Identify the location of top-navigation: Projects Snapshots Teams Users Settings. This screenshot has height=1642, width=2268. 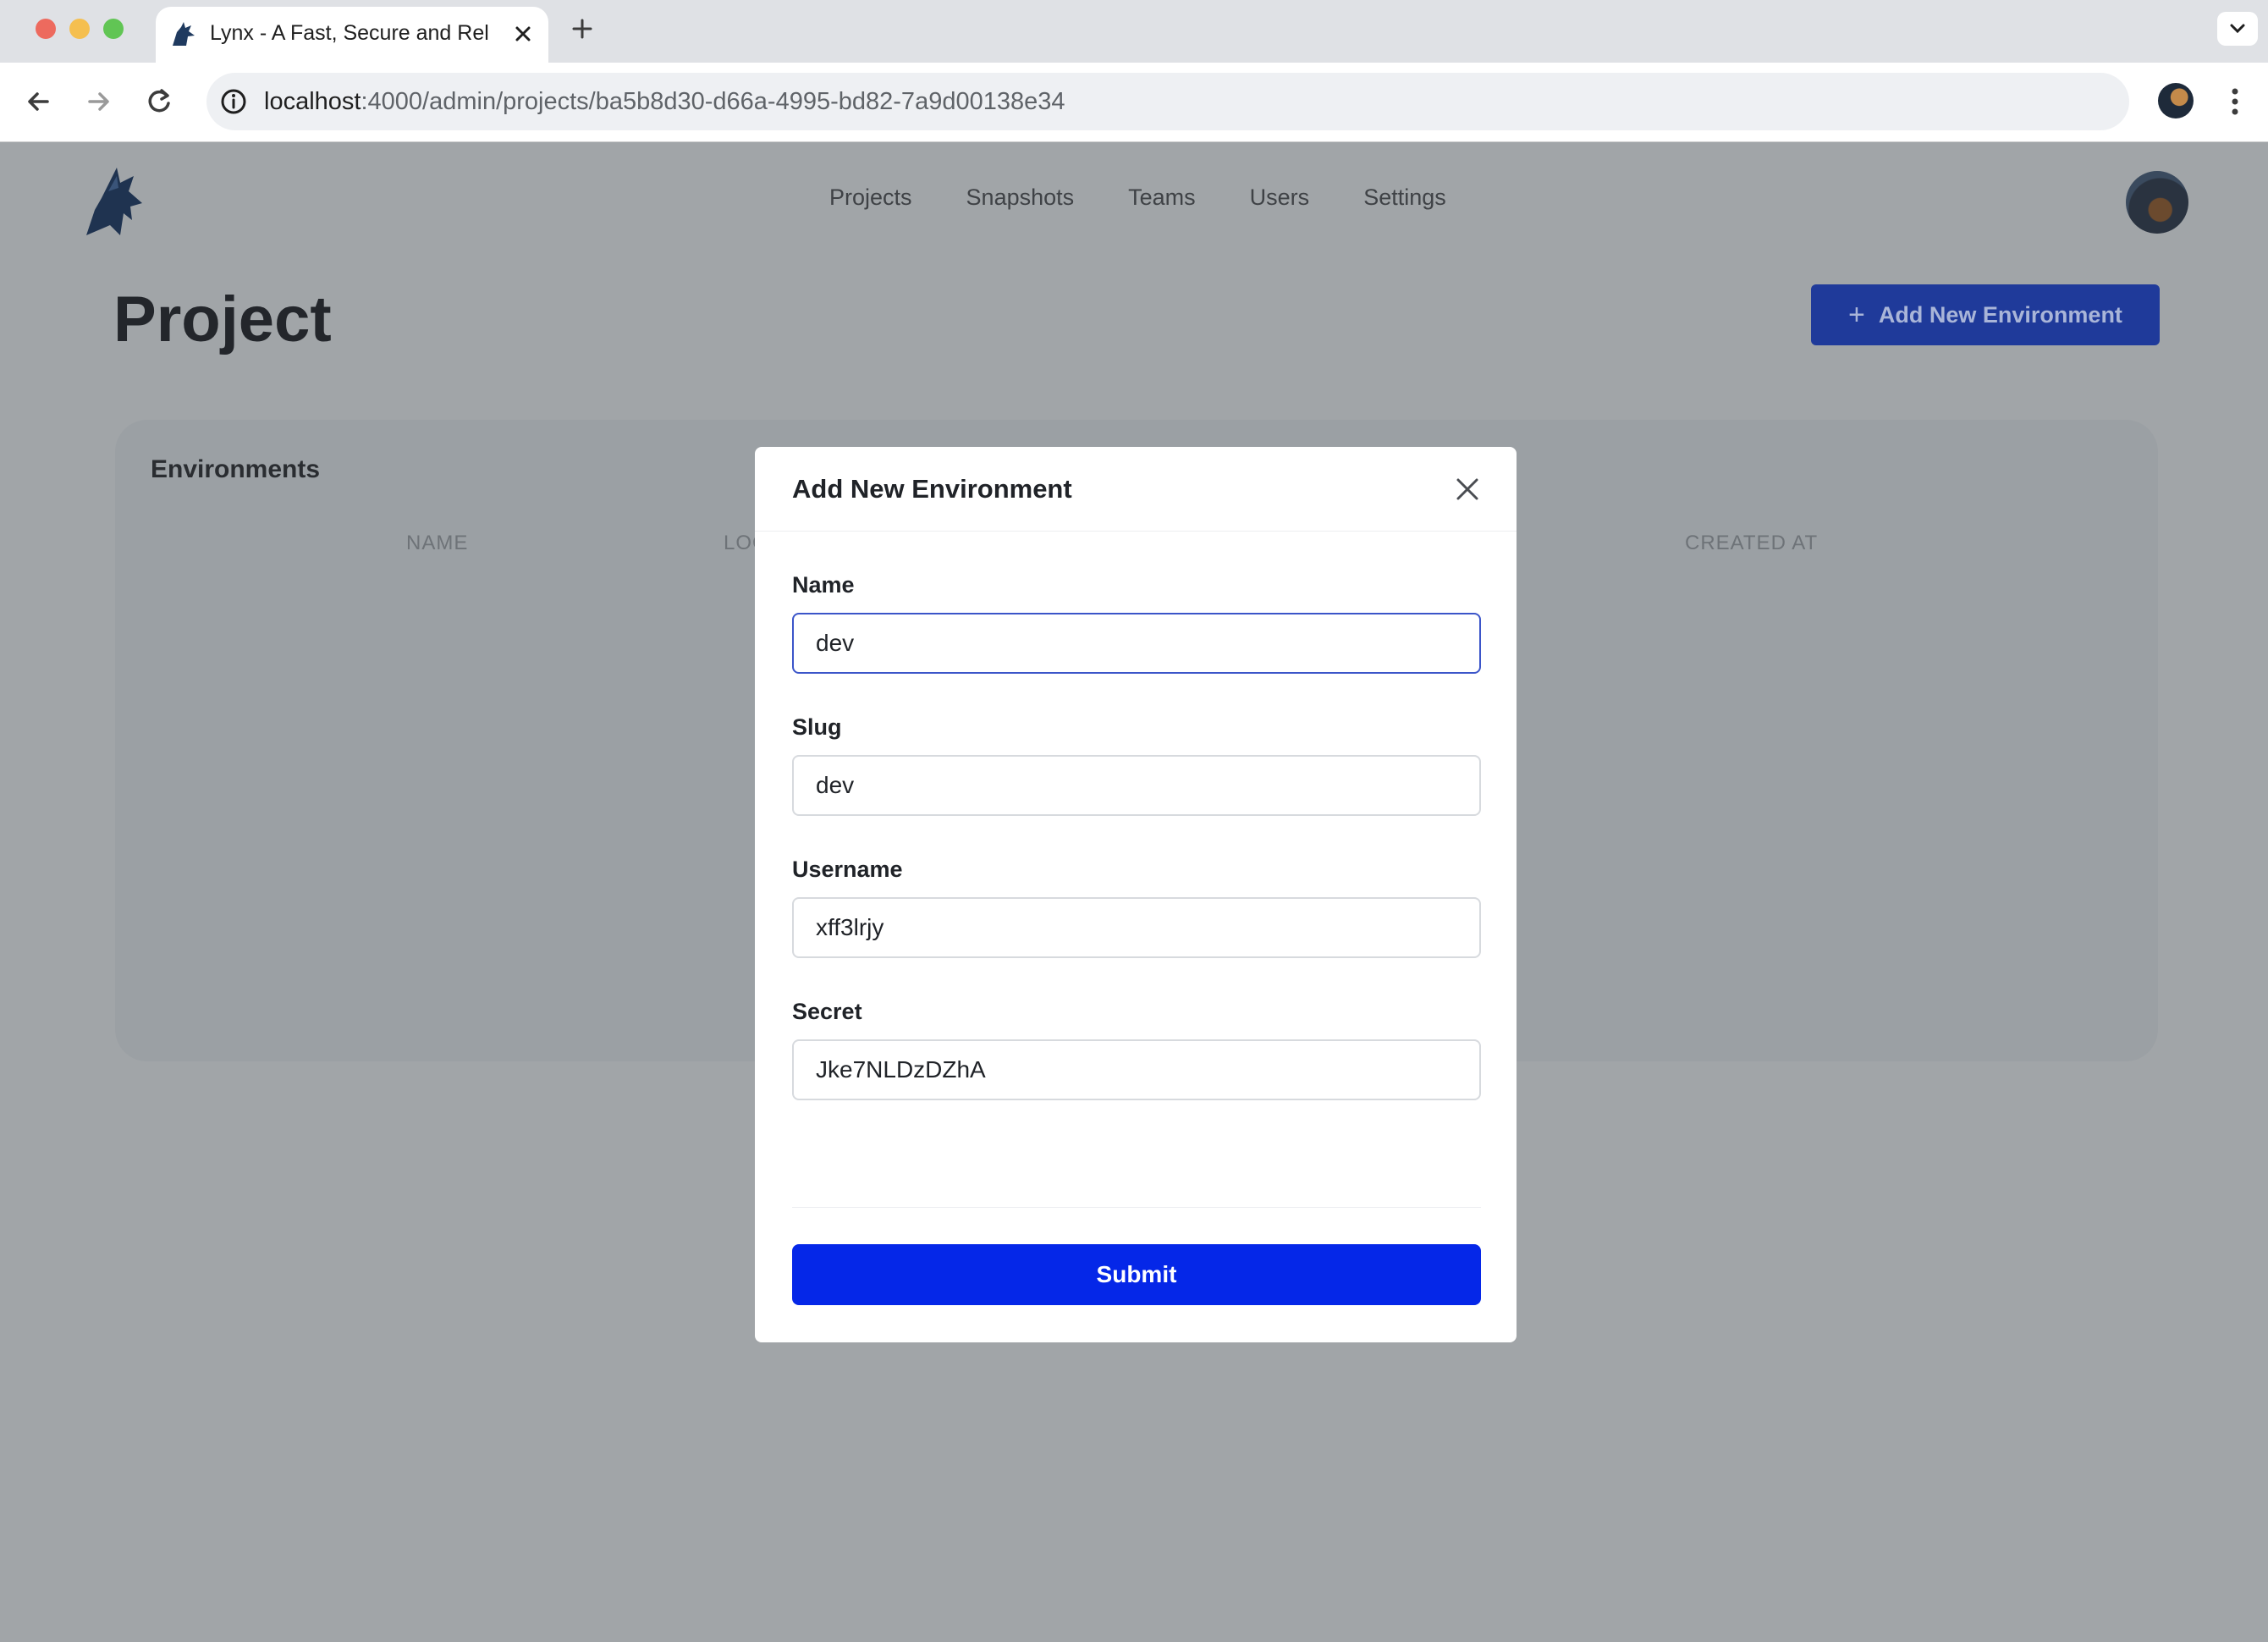
(1137, 198).